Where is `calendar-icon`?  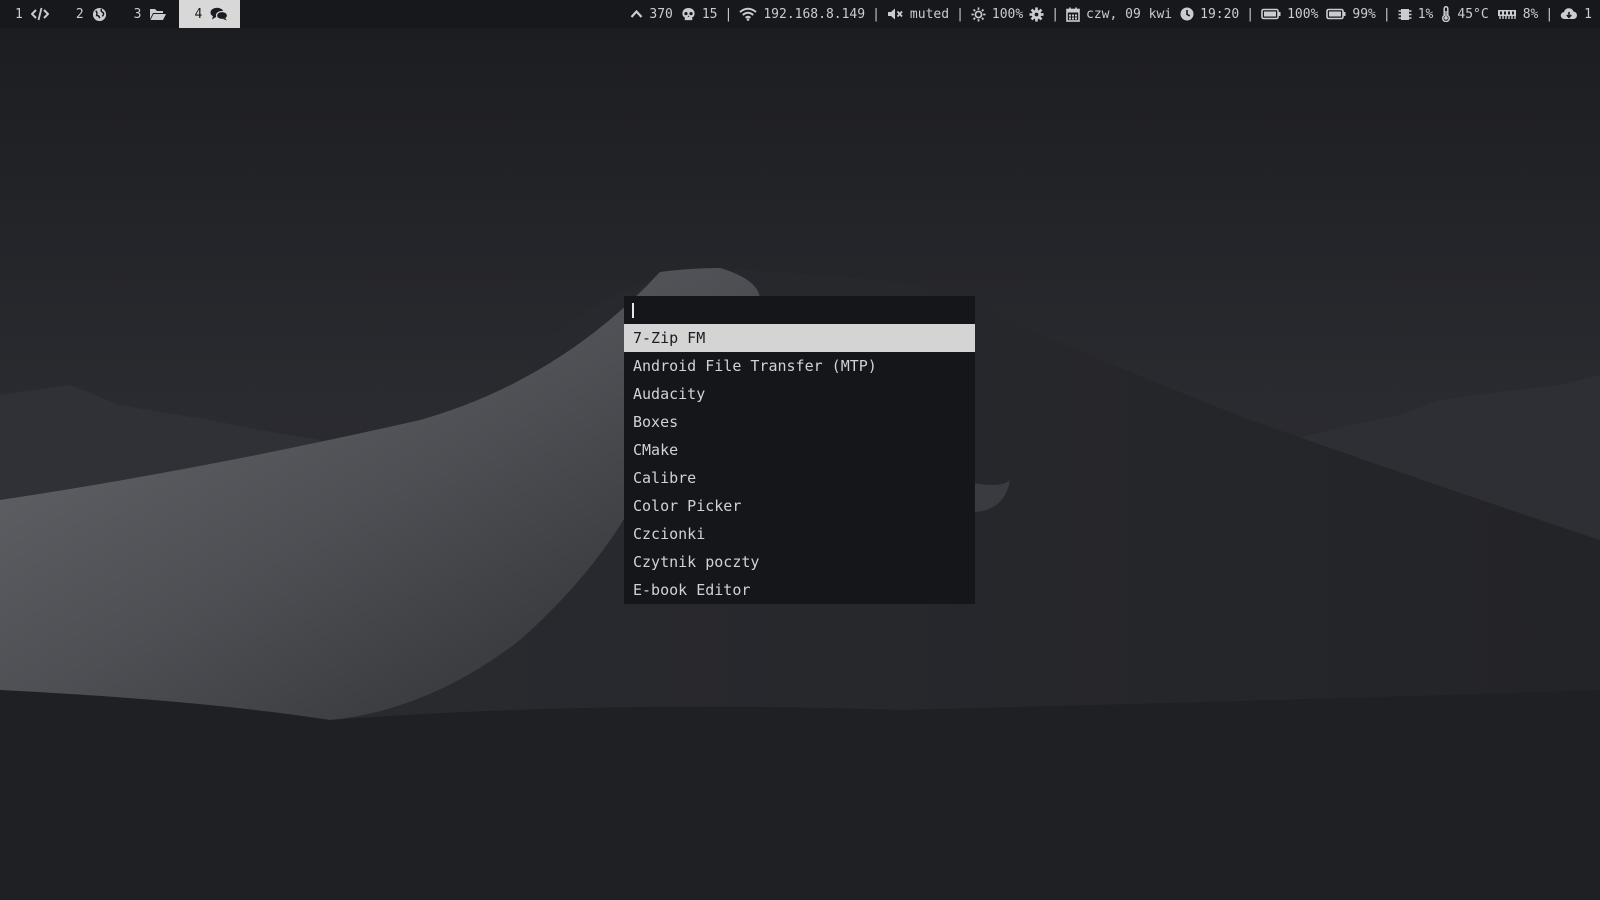
calendar-icon is located at coordinates (1073, 14).